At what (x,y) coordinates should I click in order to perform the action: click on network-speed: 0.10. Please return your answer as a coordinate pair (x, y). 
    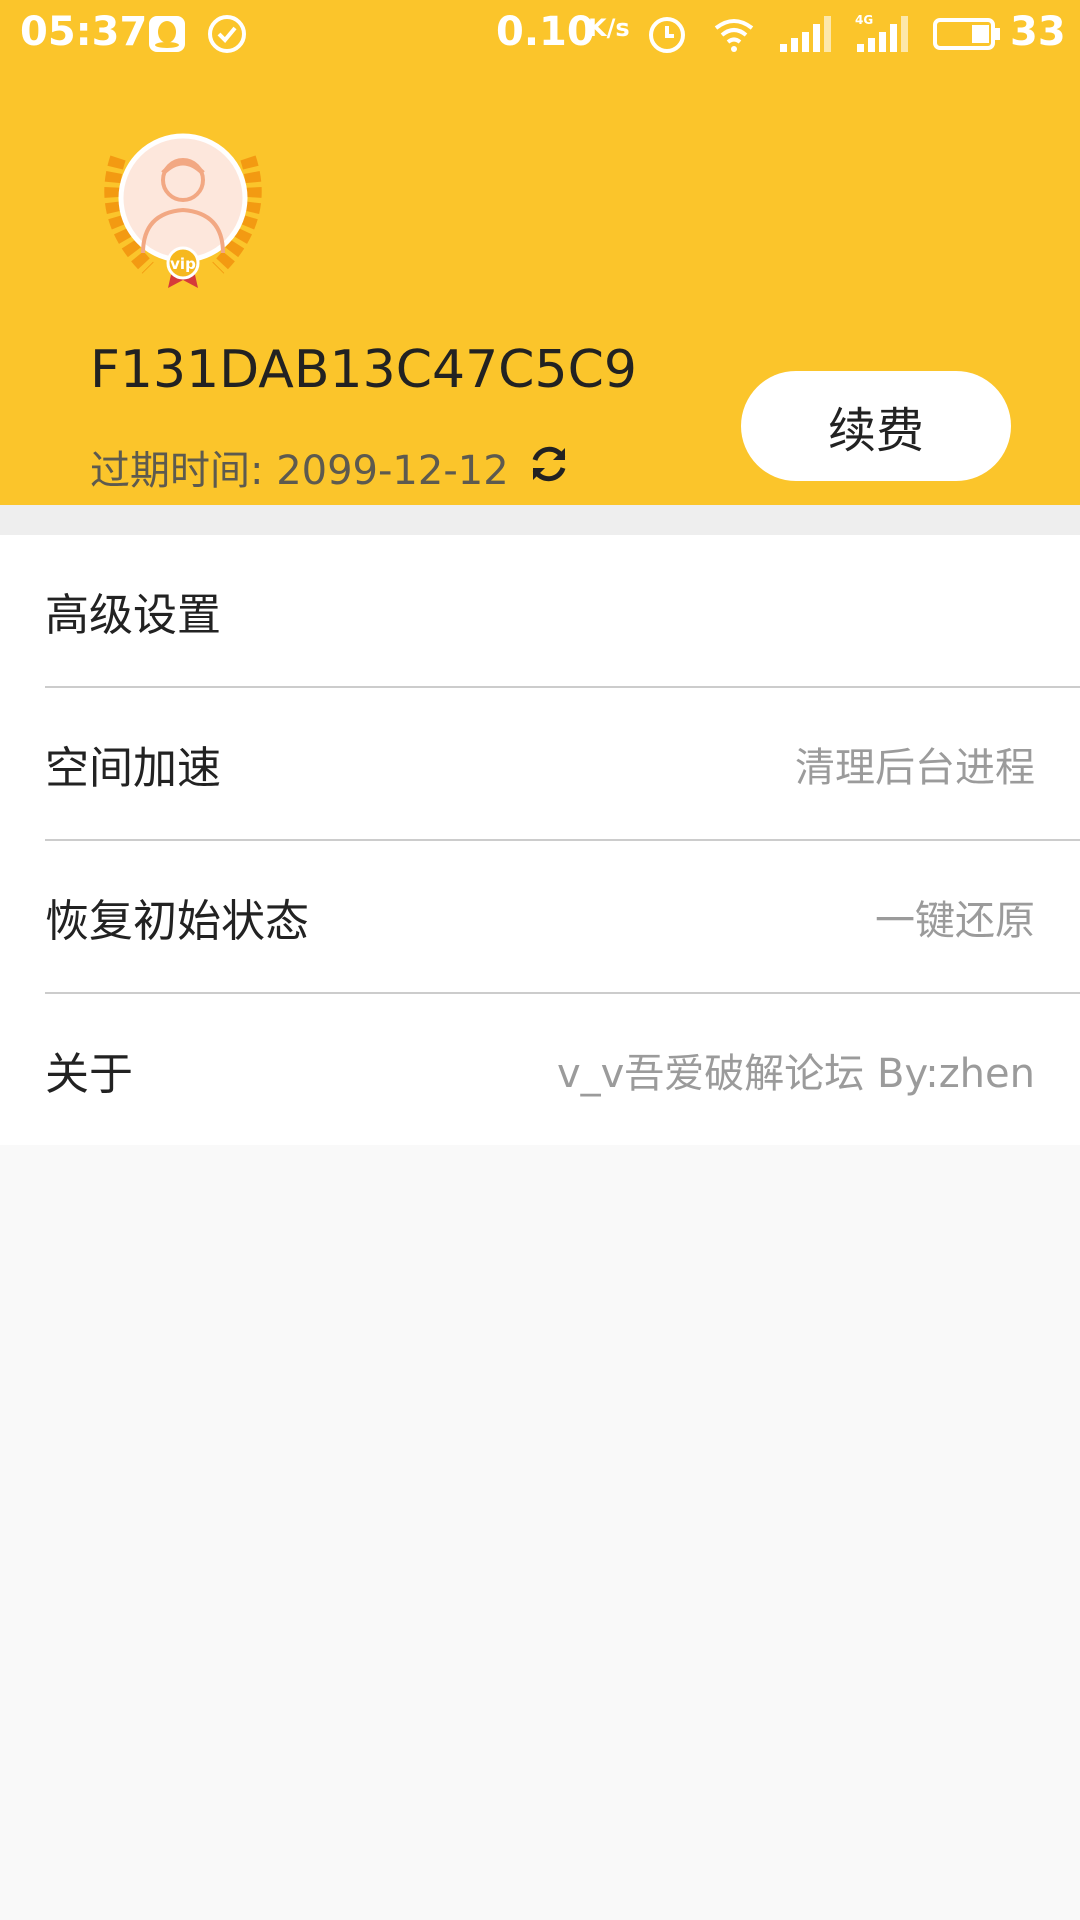
    Looking at the image, I should click on (545, 32).